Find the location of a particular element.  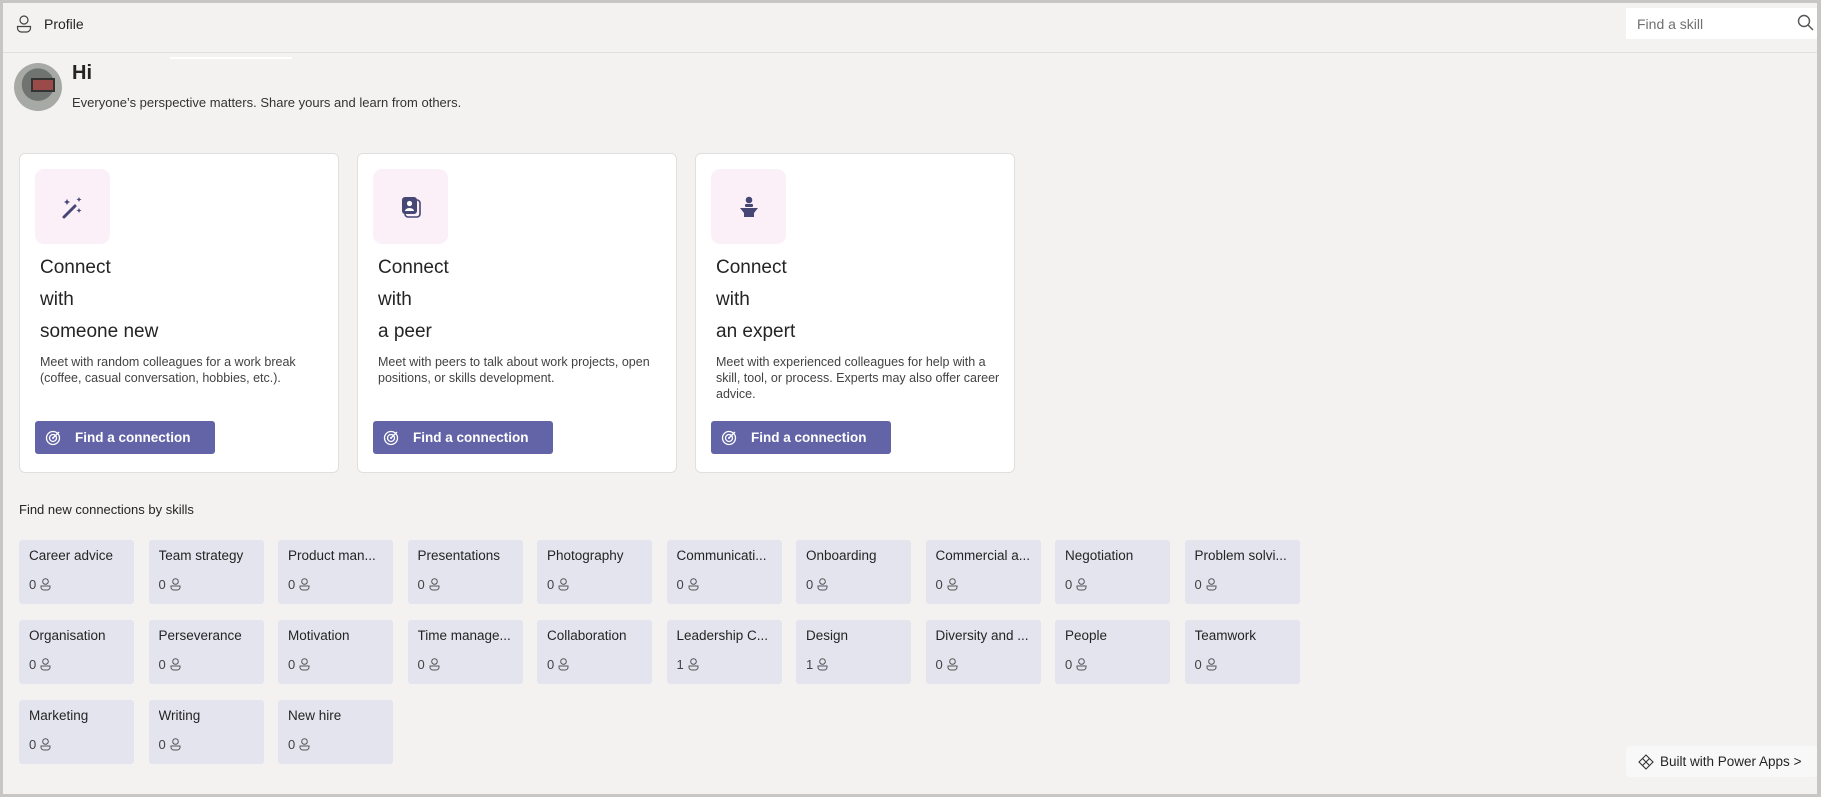

skill-tile: Leadership C... 1 is located at coordinates (724, 652).